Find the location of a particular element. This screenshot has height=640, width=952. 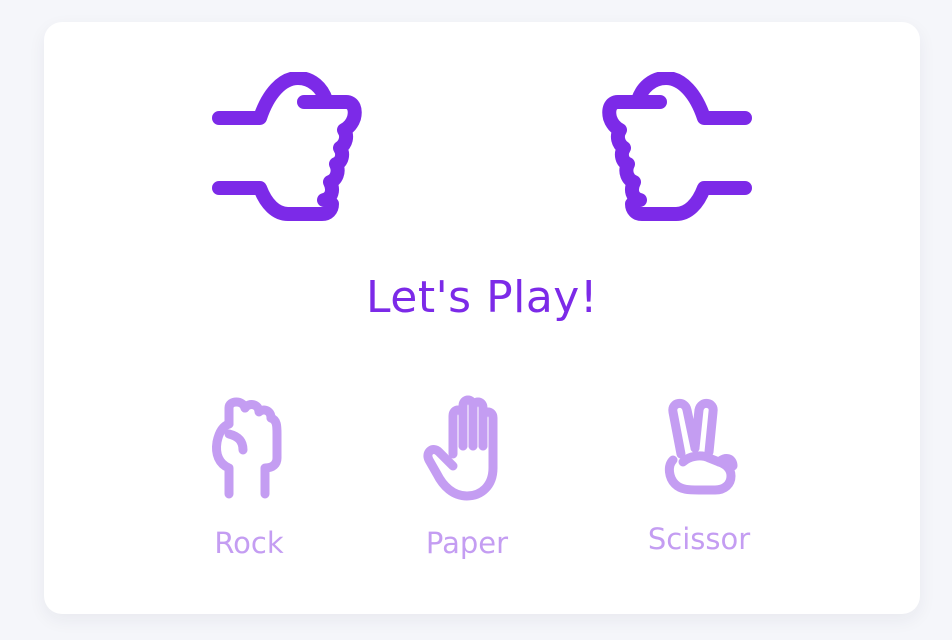

paper-icon is located at coordinates (467, 449).